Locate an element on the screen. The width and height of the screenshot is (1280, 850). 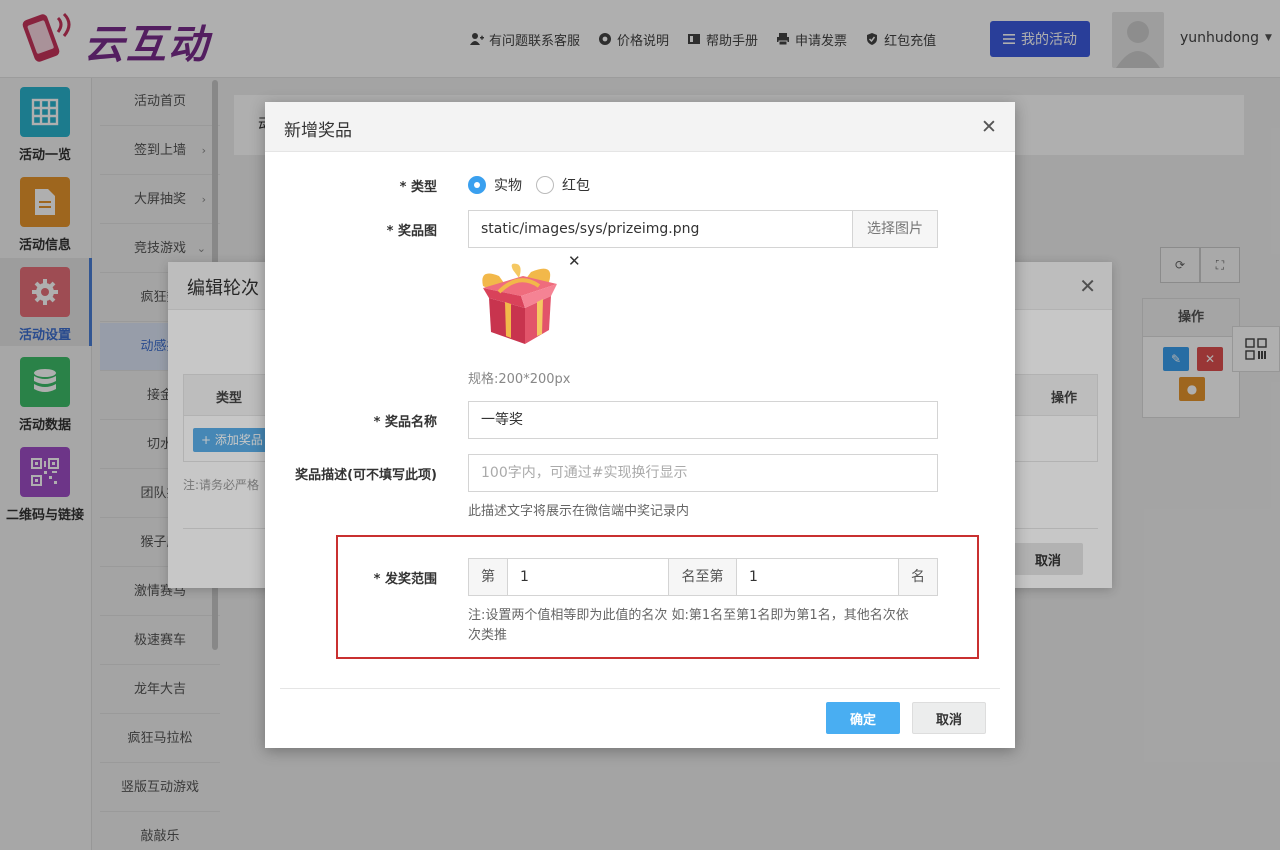
prize-name-label: * 奖品名称 is located at coordinates (405, 422).